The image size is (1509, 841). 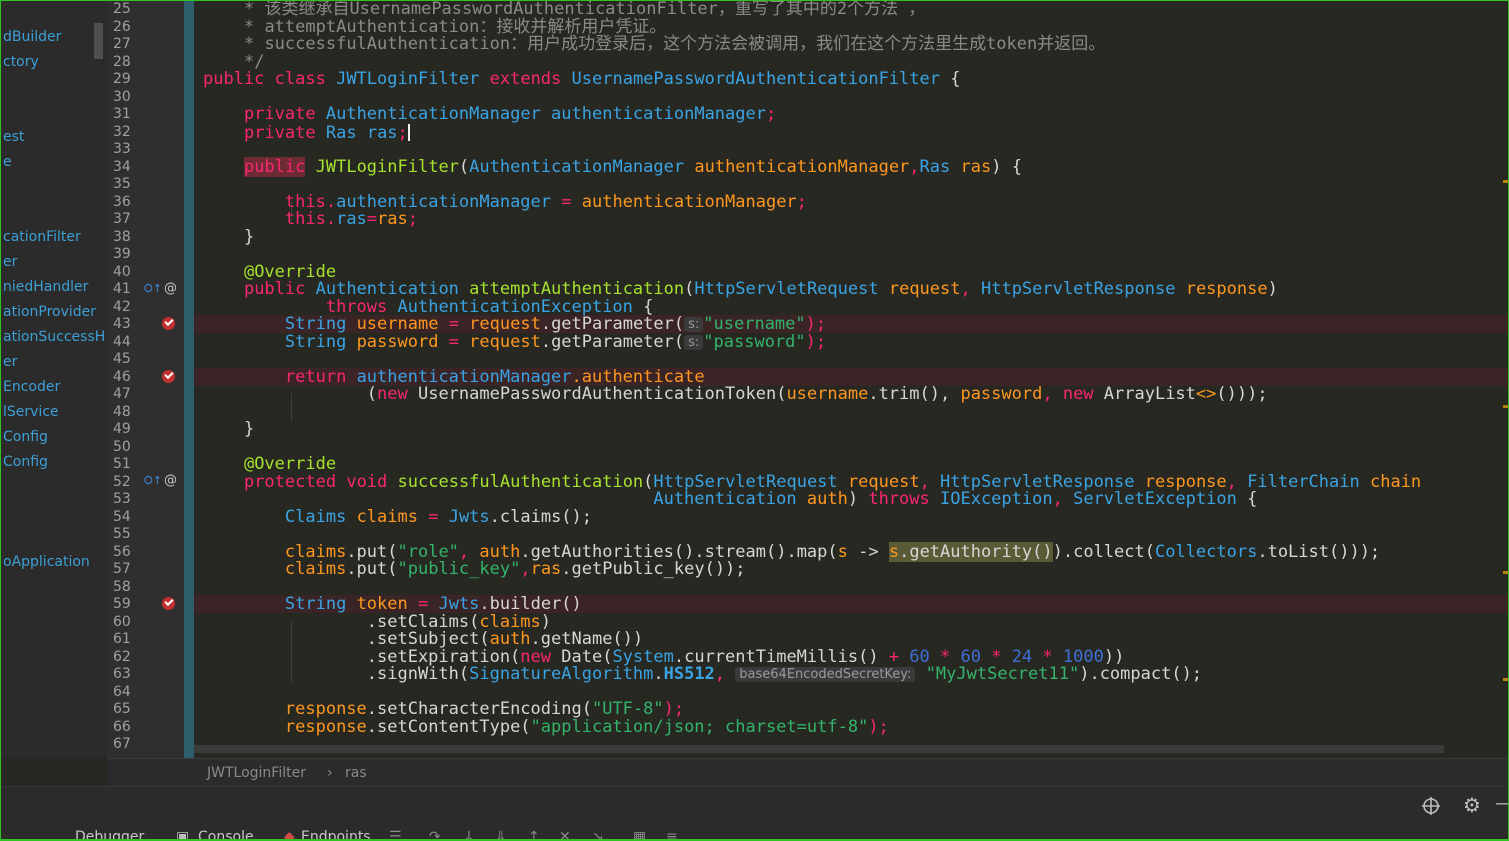 What do you see at coordinates (122, 551) in the screenshot?
I see `line-number: 56` at bounding box center [122, 551].